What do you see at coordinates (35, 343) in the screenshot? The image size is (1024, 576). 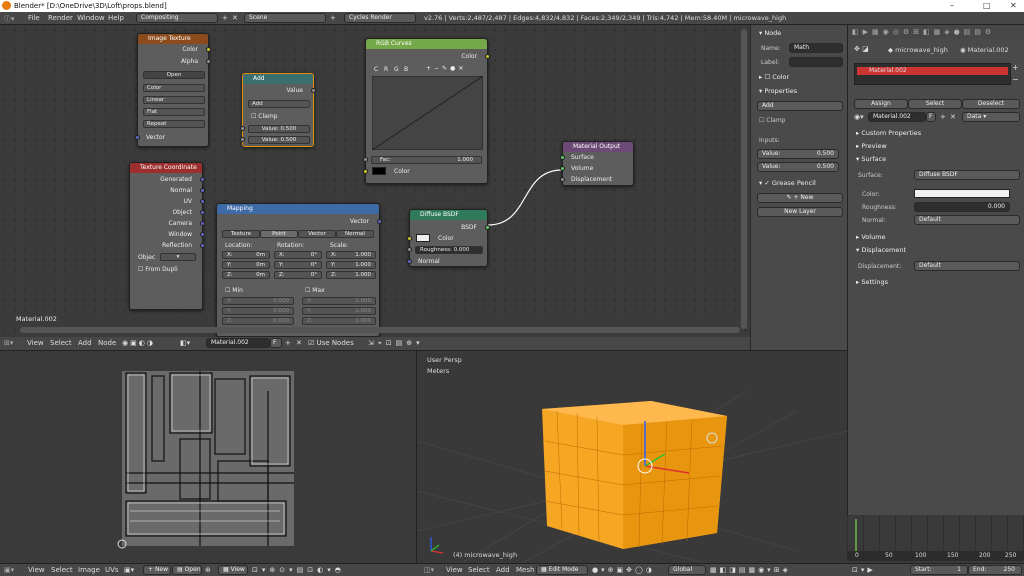 I see `menu-view: View` at bounding box center [35, 343].